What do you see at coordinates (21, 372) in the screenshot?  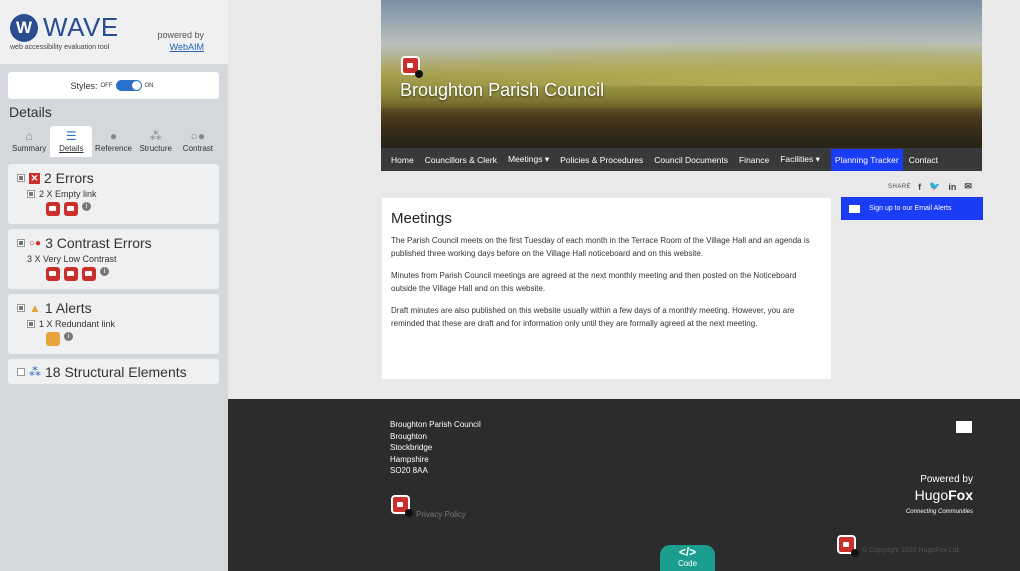 I see `structure-checkbox` at bounding box center [21, 372].